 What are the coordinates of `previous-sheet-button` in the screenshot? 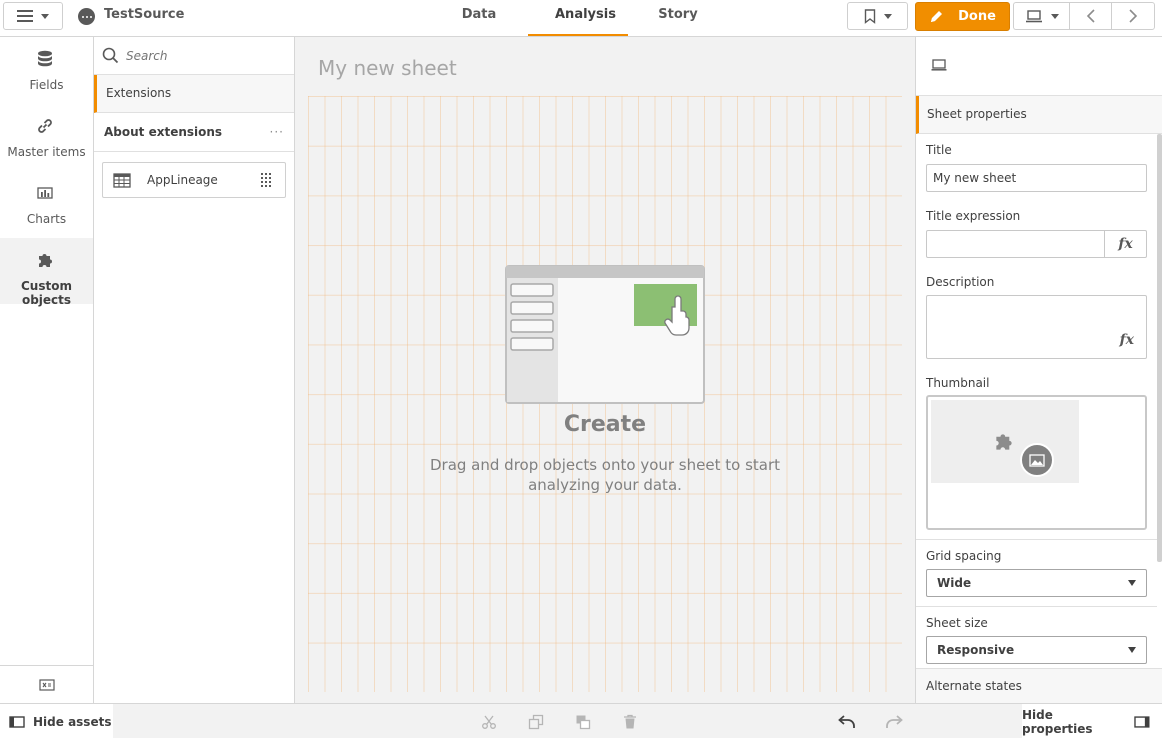 It's located at (1090, 16).